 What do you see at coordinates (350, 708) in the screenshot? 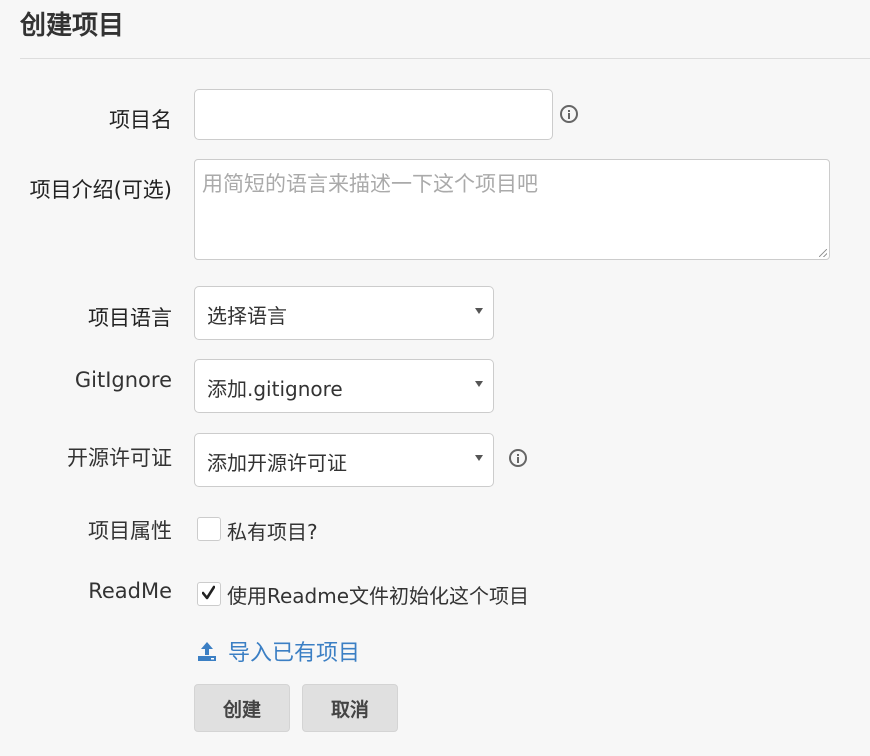
I see `cancel-button: 取消` at bounding box center [350, 708].